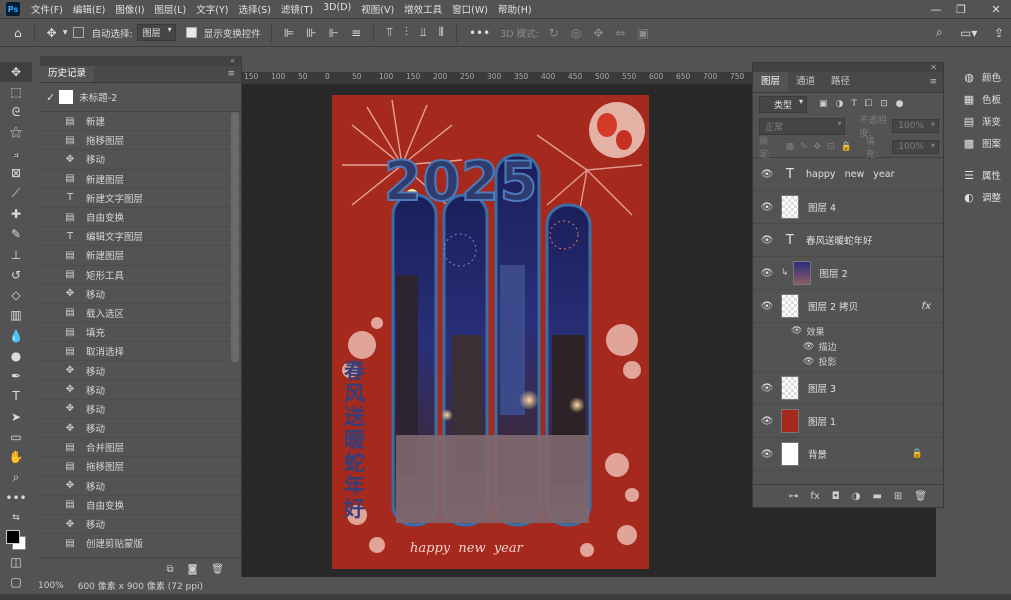 Image resolution: width=1011 pixels, height=600 pixels. I want to click on menu-item-4: 文字(Y), so click(212, 9).